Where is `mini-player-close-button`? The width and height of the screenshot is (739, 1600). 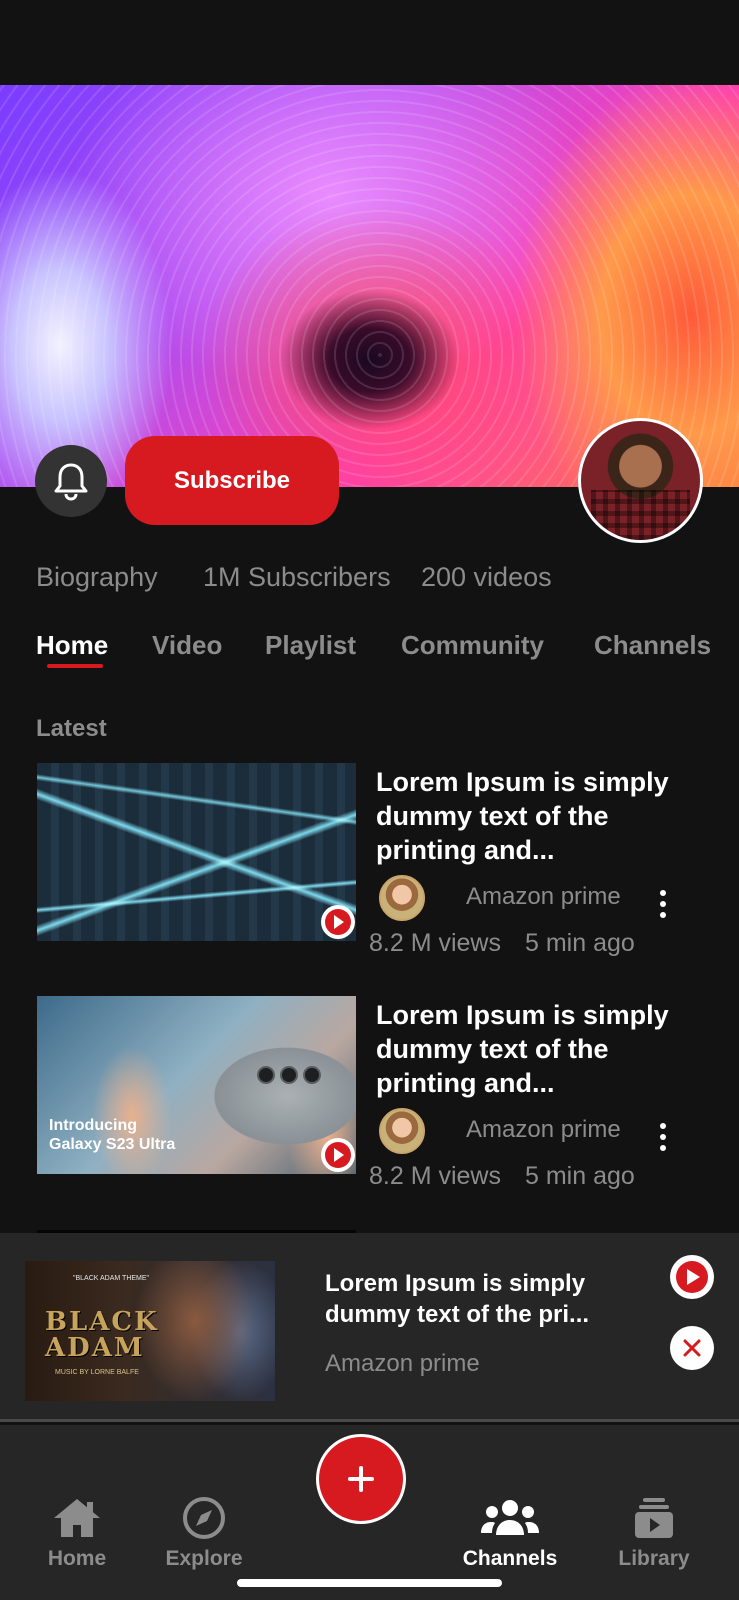
mini-player-close-button is located at coordinates (692, 1348).